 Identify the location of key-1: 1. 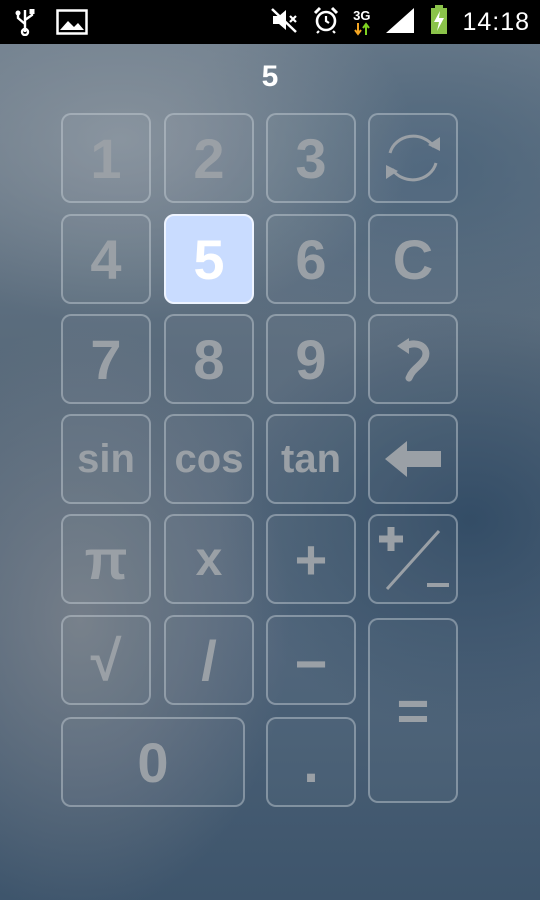
(106, 158).